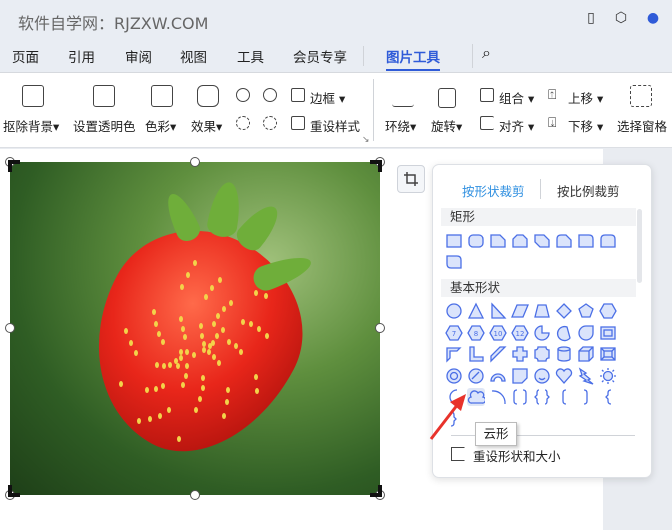 This screenshot has height=530, width=672. What do you see at coordinates (520, 397) in the screenshot?
I see `shape-double-bracket-icon` at bounding box center [520, 397].